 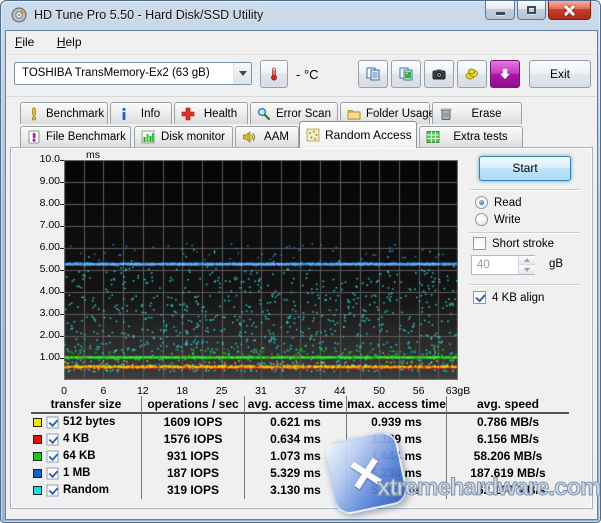 I want to click on save-results-button, so click(x=472, y=74).